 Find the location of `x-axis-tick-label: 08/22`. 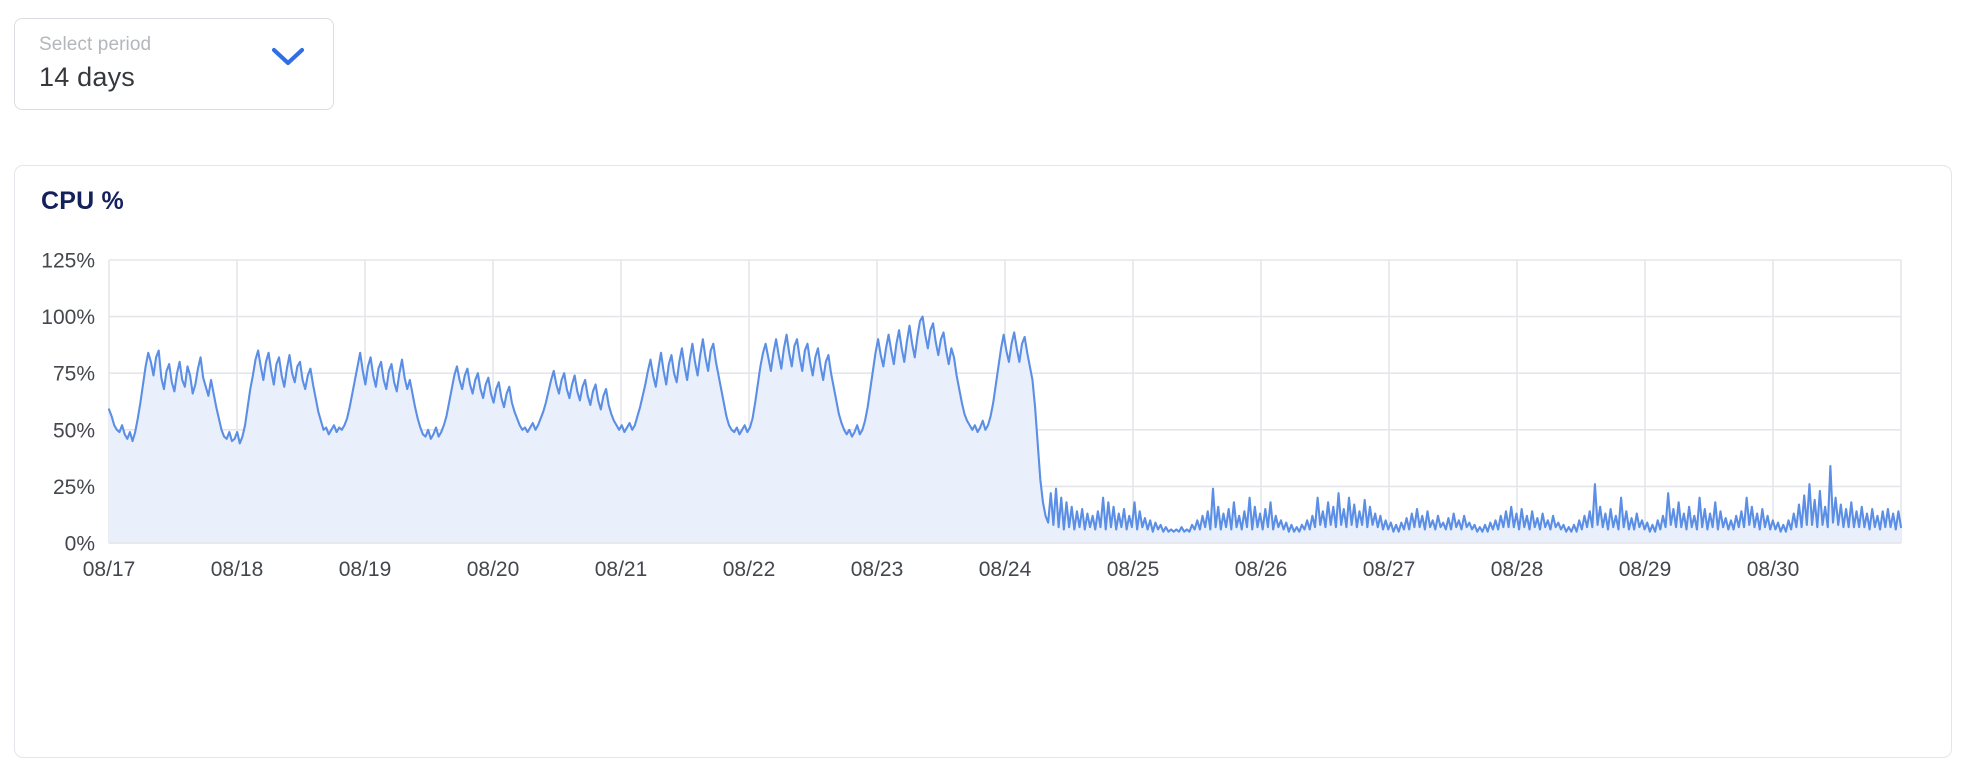

x-axis-tick-label: 08/22 is located at coordinates (749, 569).